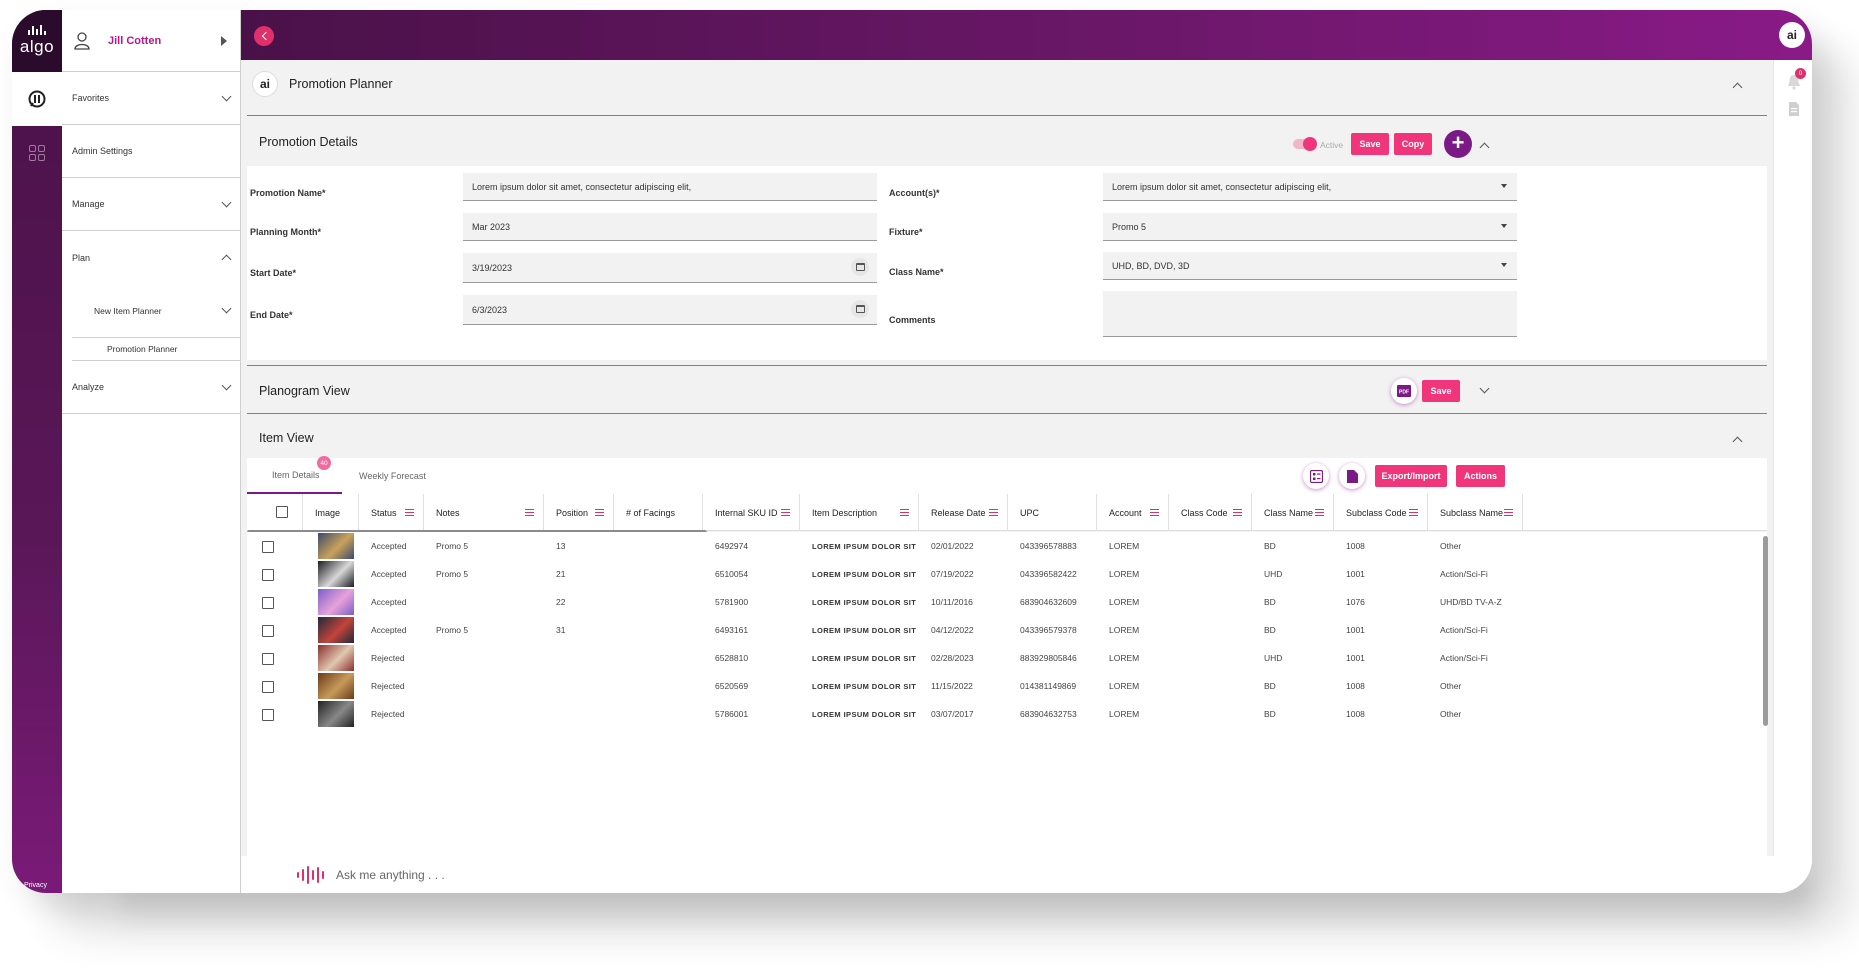 The height and width of the screenshot is (972, 1859). I want to click on nav-item-analyze: Analyze, so click(151, 387).